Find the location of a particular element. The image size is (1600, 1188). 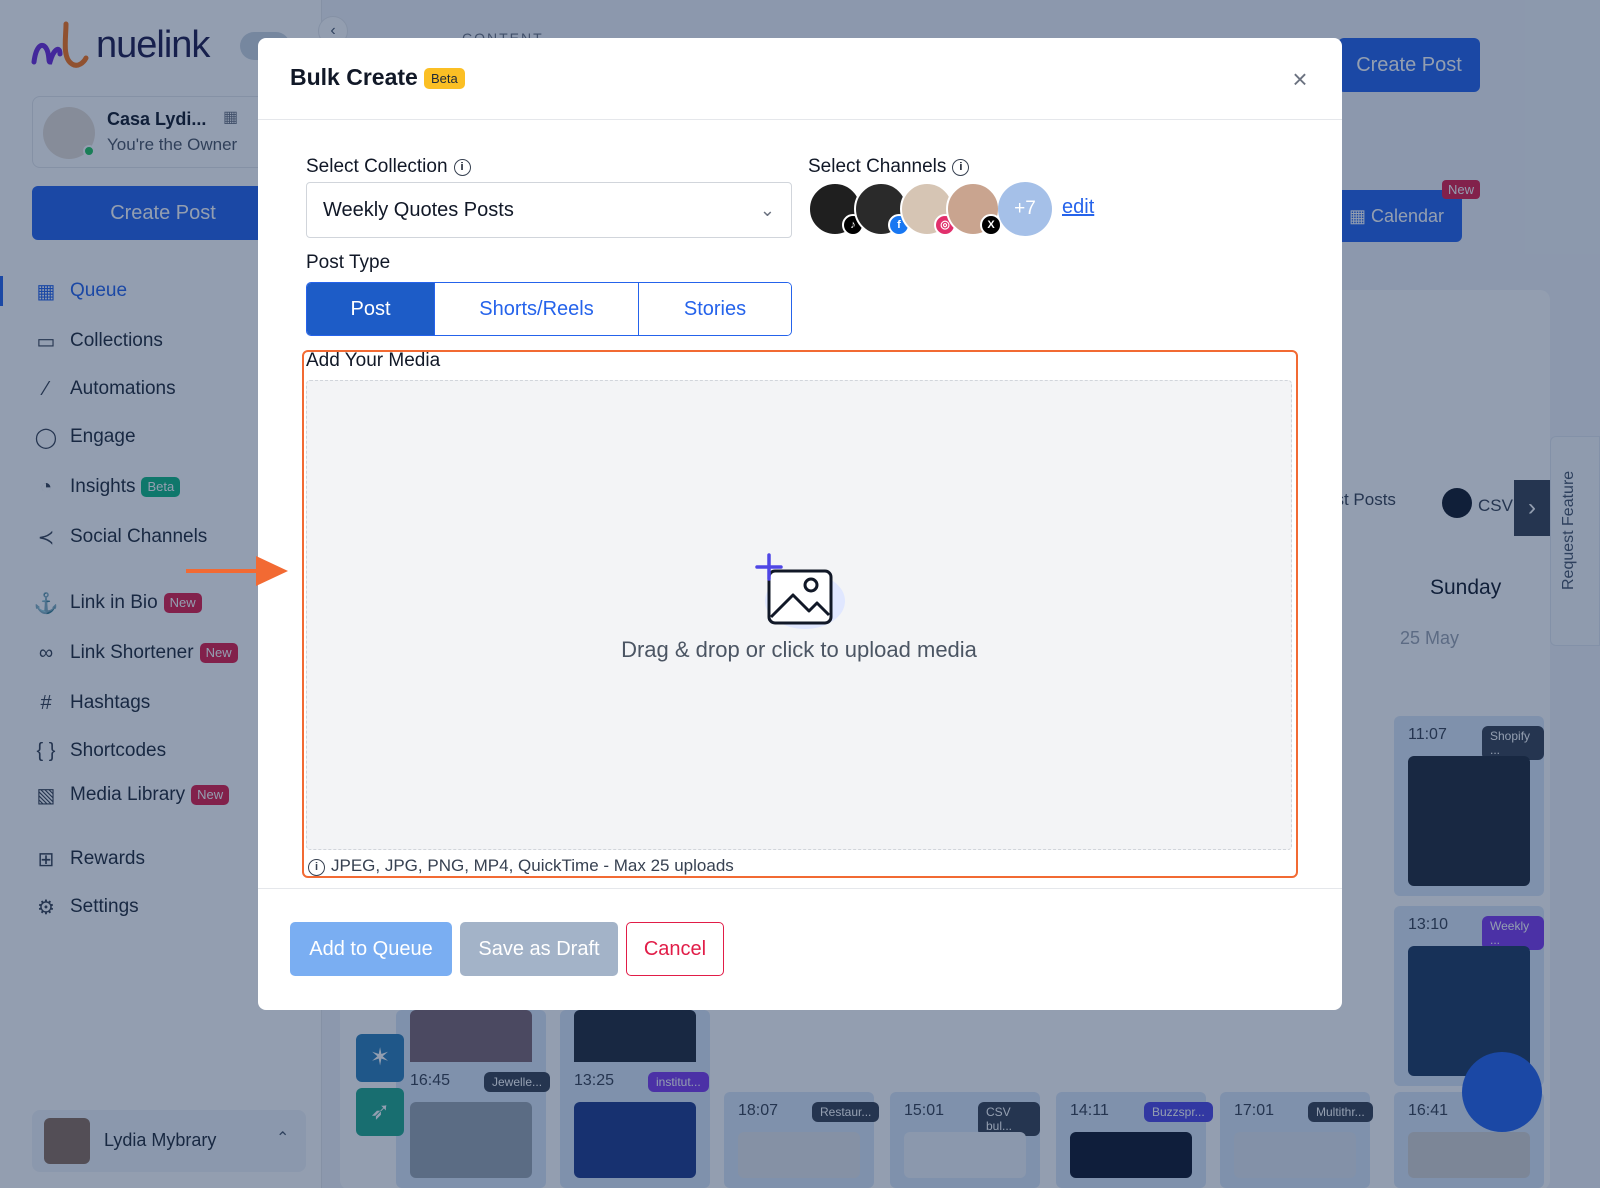

post-type-stories: Stories is located at coordinates (715, 309).